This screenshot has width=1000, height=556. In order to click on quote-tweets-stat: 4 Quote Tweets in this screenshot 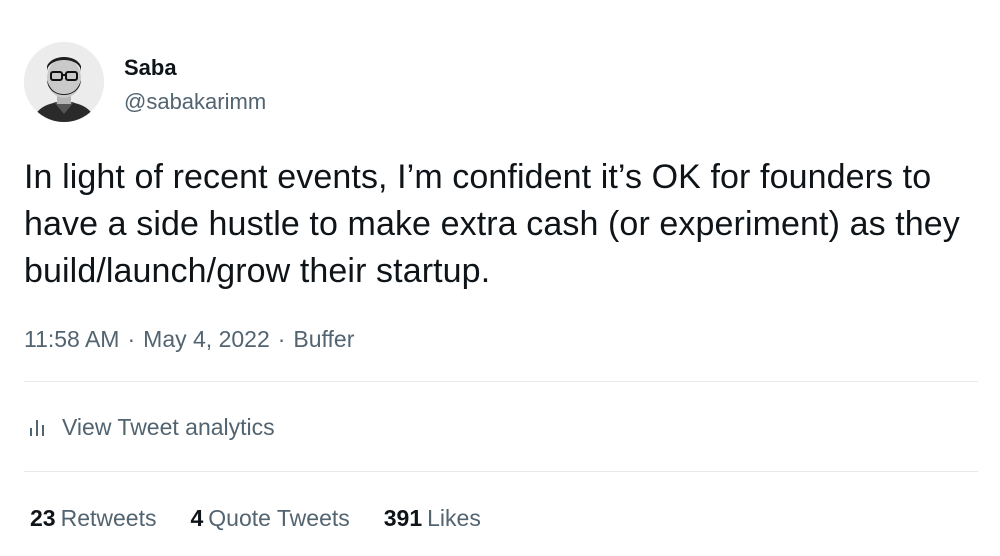, I will do `click(269, 518)`.